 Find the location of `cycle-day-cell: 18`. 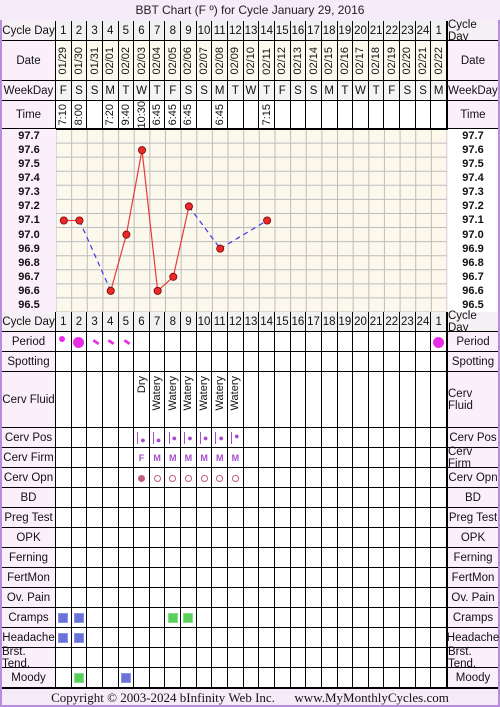

cycle-day-cell: 18 is located at coordinates (329, 31).